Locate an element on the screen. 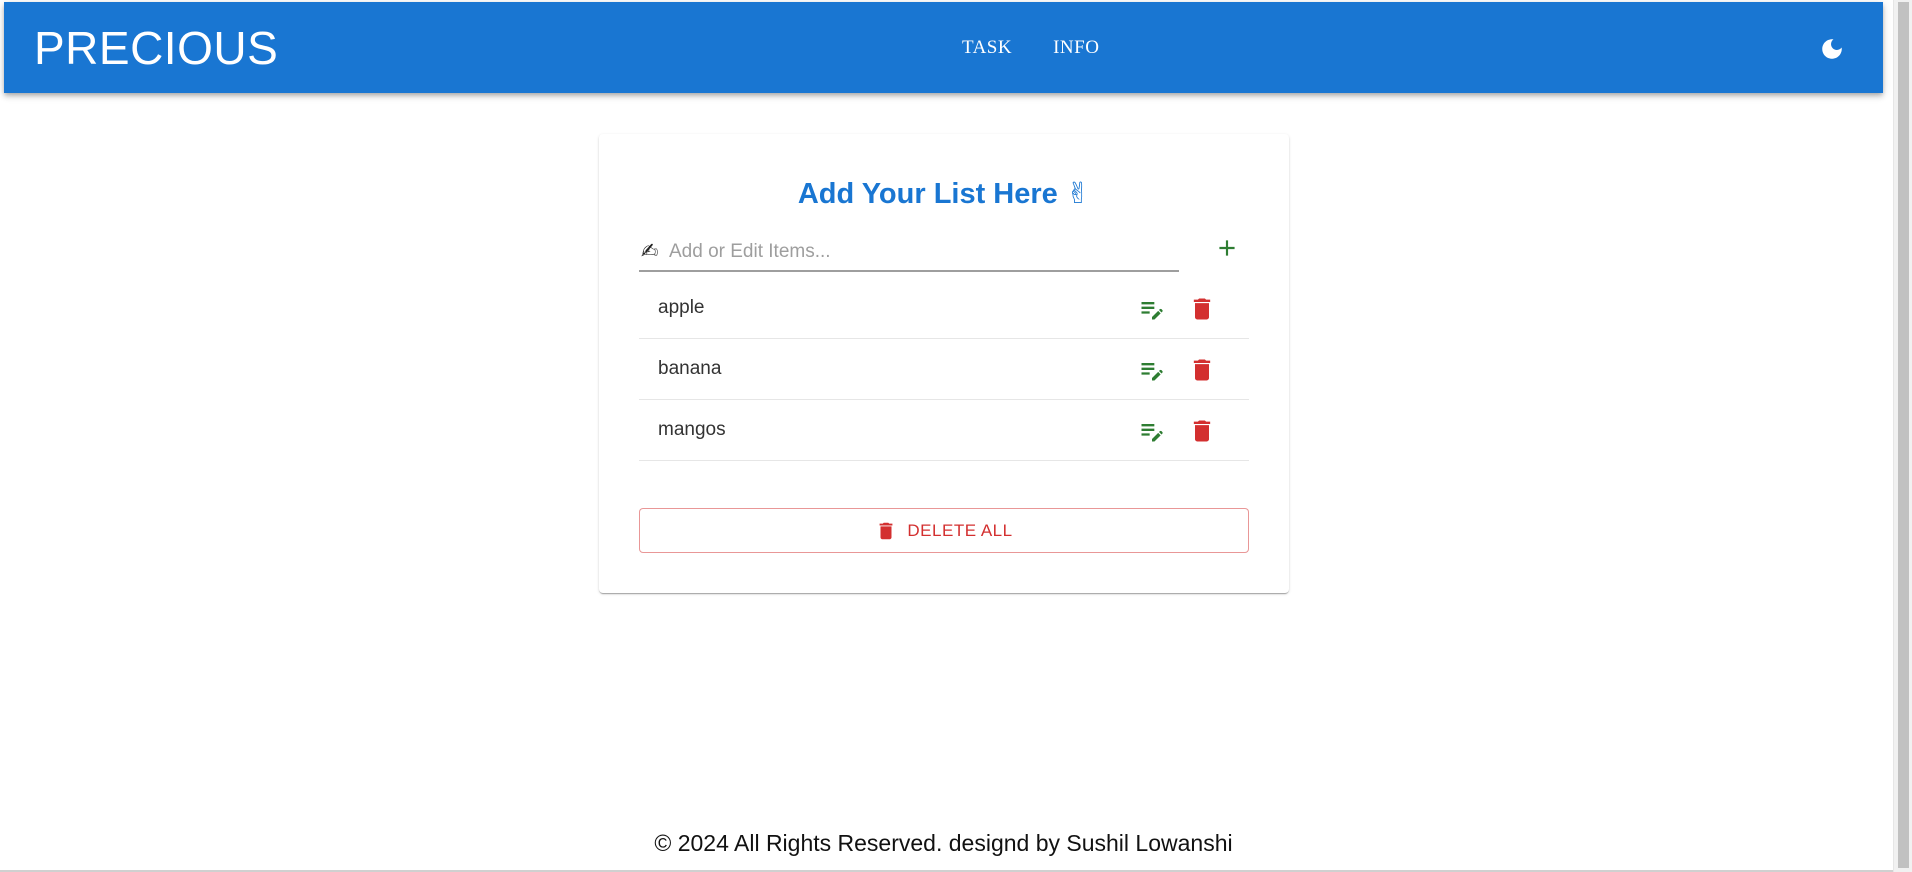  scrollbar-thumb is located at coordinates (1903, 435).